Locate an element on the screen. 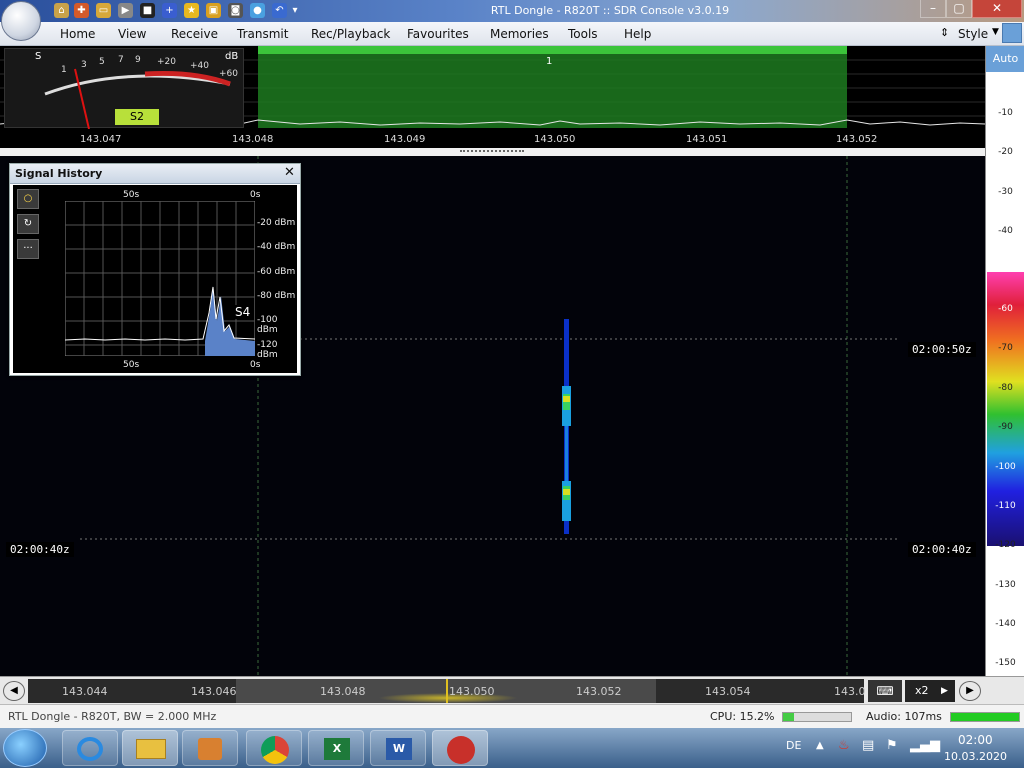  nav-freq: 143.052 is located at coordinates (599, 691).